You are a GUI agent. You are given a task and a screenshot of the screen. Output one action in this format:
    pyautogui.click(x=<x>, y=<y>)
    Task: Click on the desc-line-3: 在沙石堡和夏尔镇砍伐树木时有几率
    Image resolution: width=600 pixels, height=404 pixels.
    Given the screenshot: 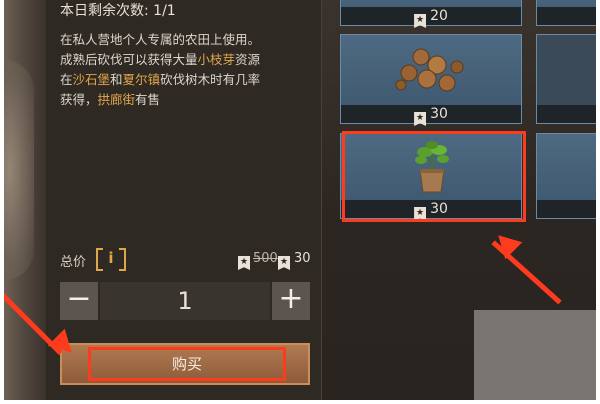 What is the action you would take?
    pyautogui.click(x=160, y=79)
    